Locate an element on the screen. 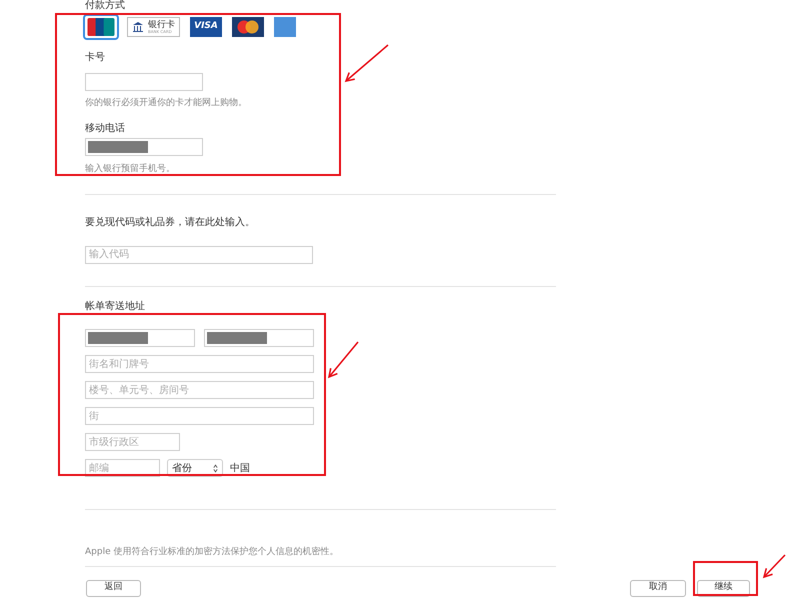  bank-building-icon is located at coordinates (138, 27).